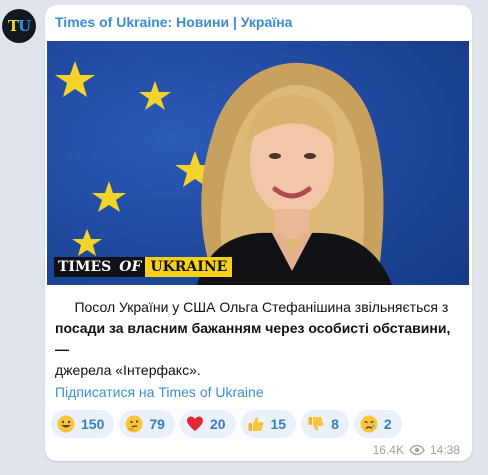 This screenshot has height=475, width=488. Describe the element at coordinates (189, 267) in the screenshot. I see `brand-word-ukraine: UKRAINE` at that location.